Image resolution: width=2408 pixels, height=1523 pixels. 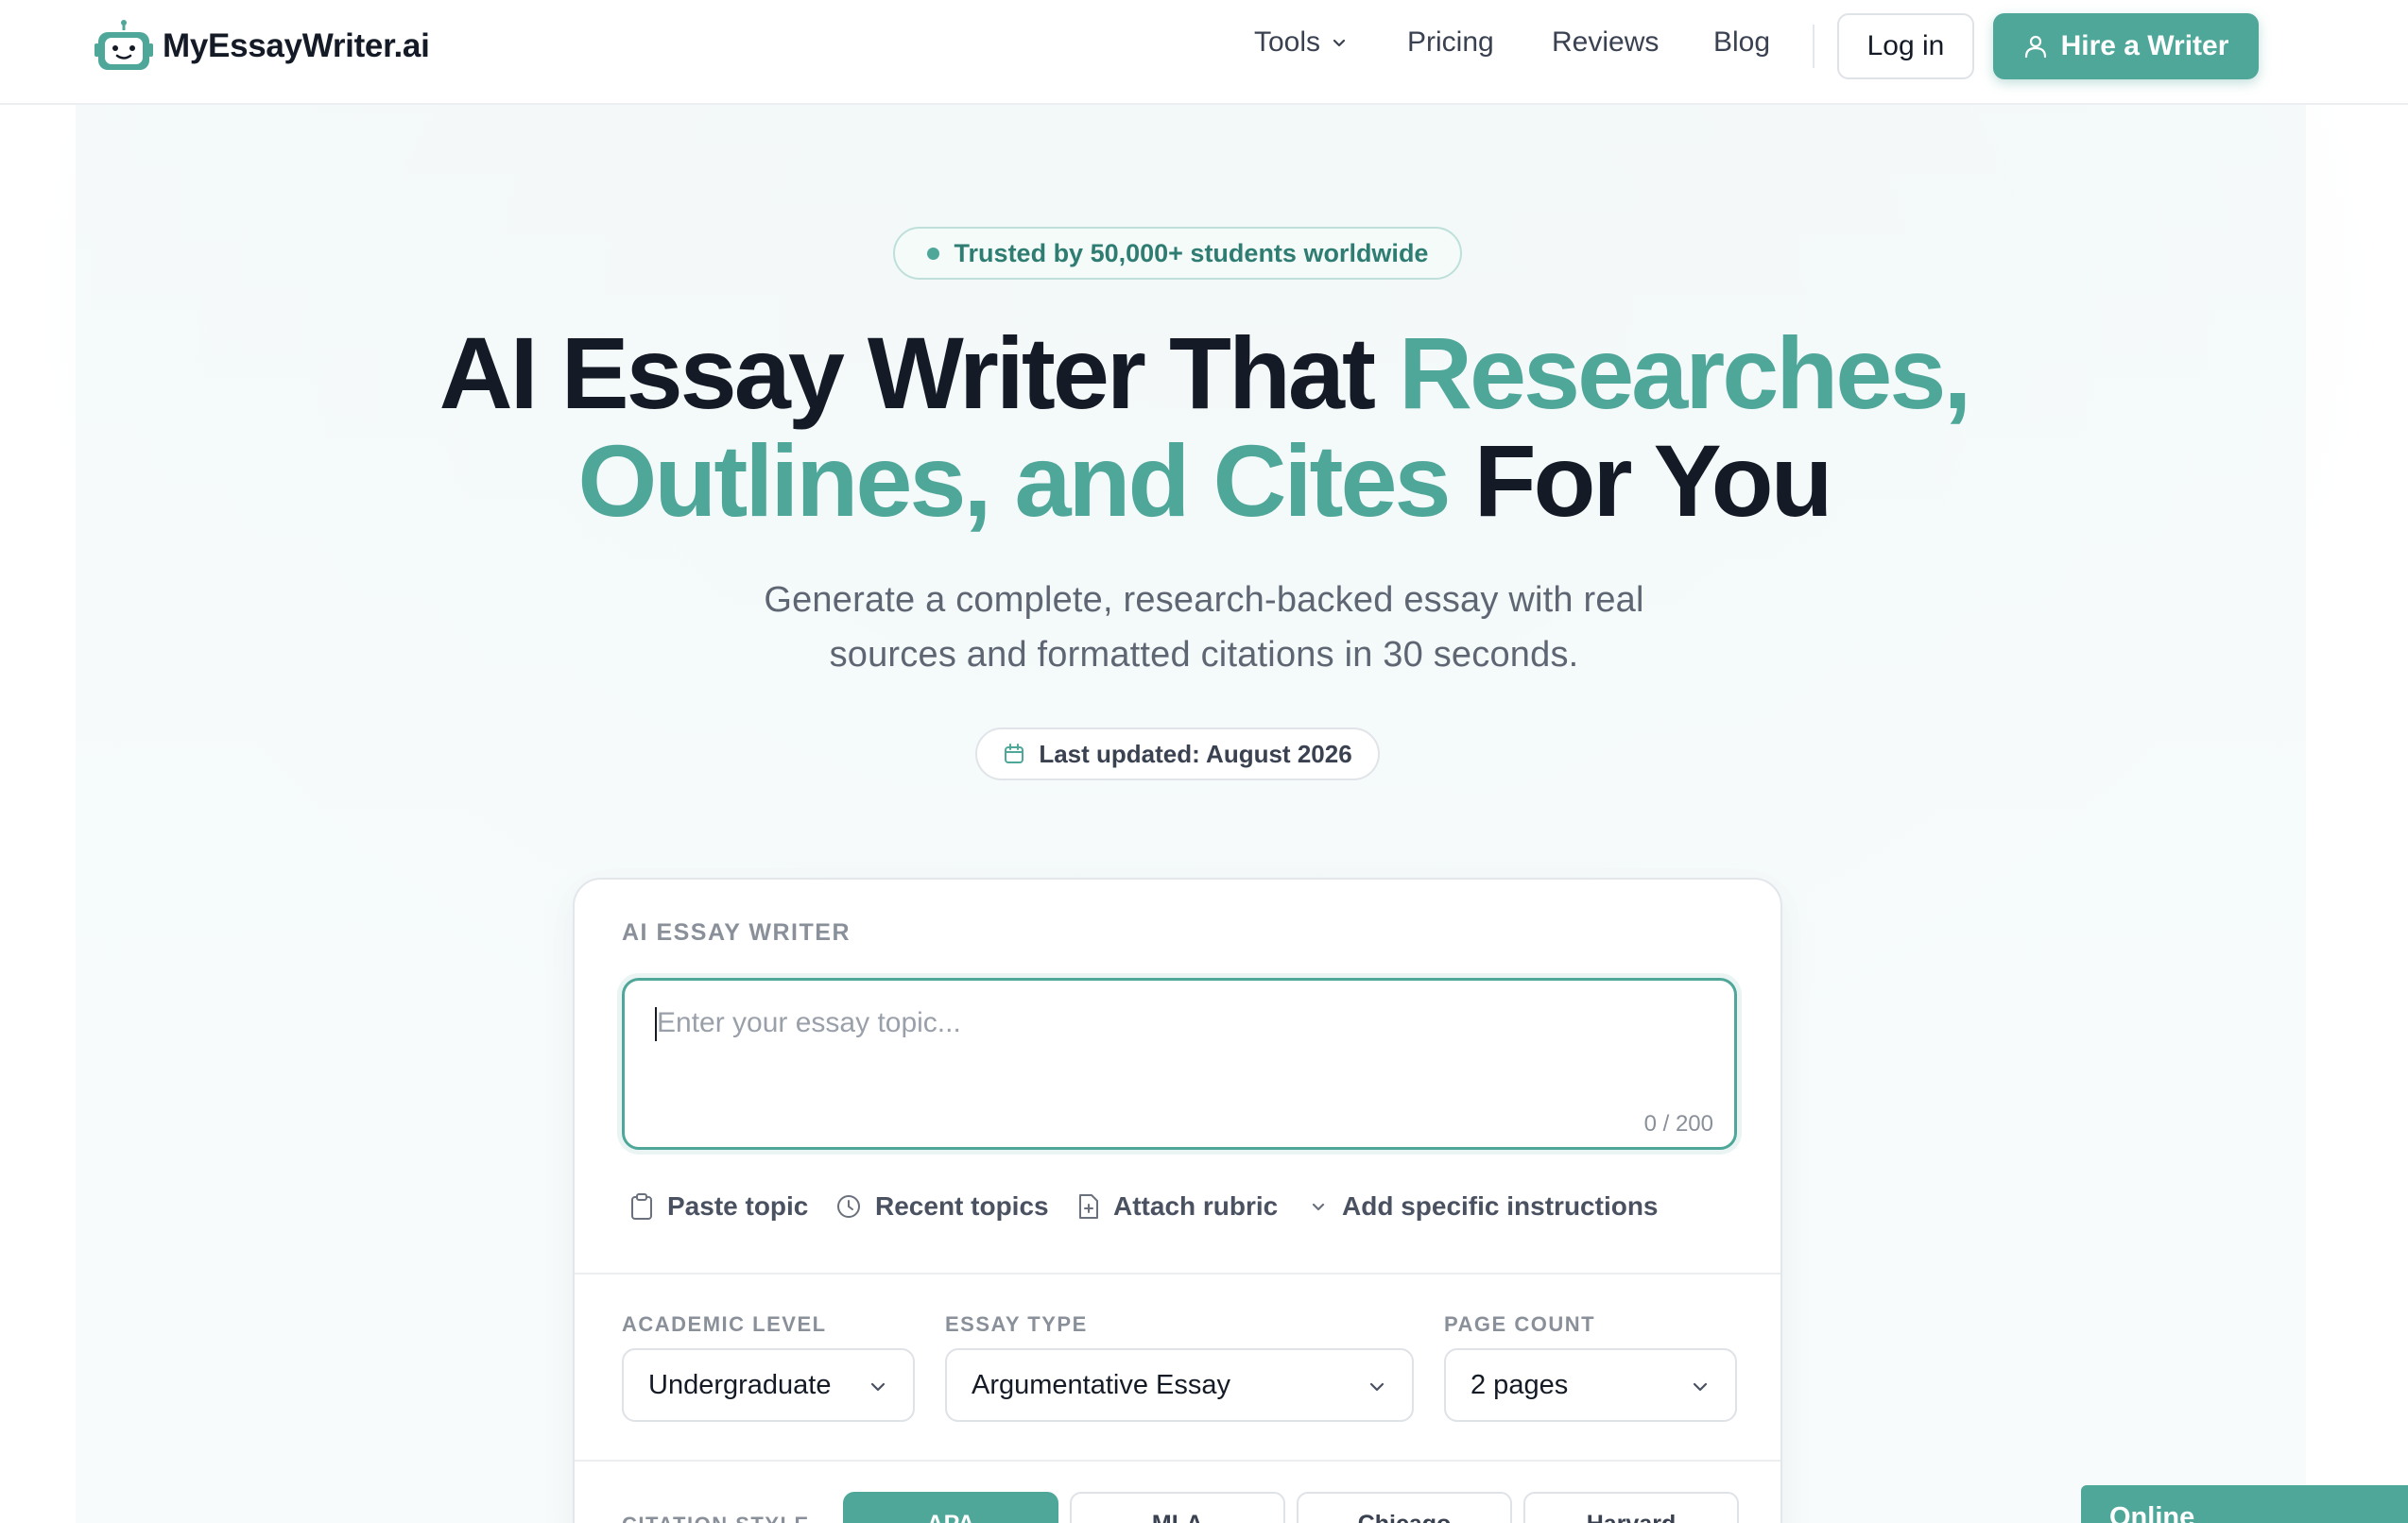 I want to click on logo-text: MyEssayWriter.ai, so click(x=296, y=45).